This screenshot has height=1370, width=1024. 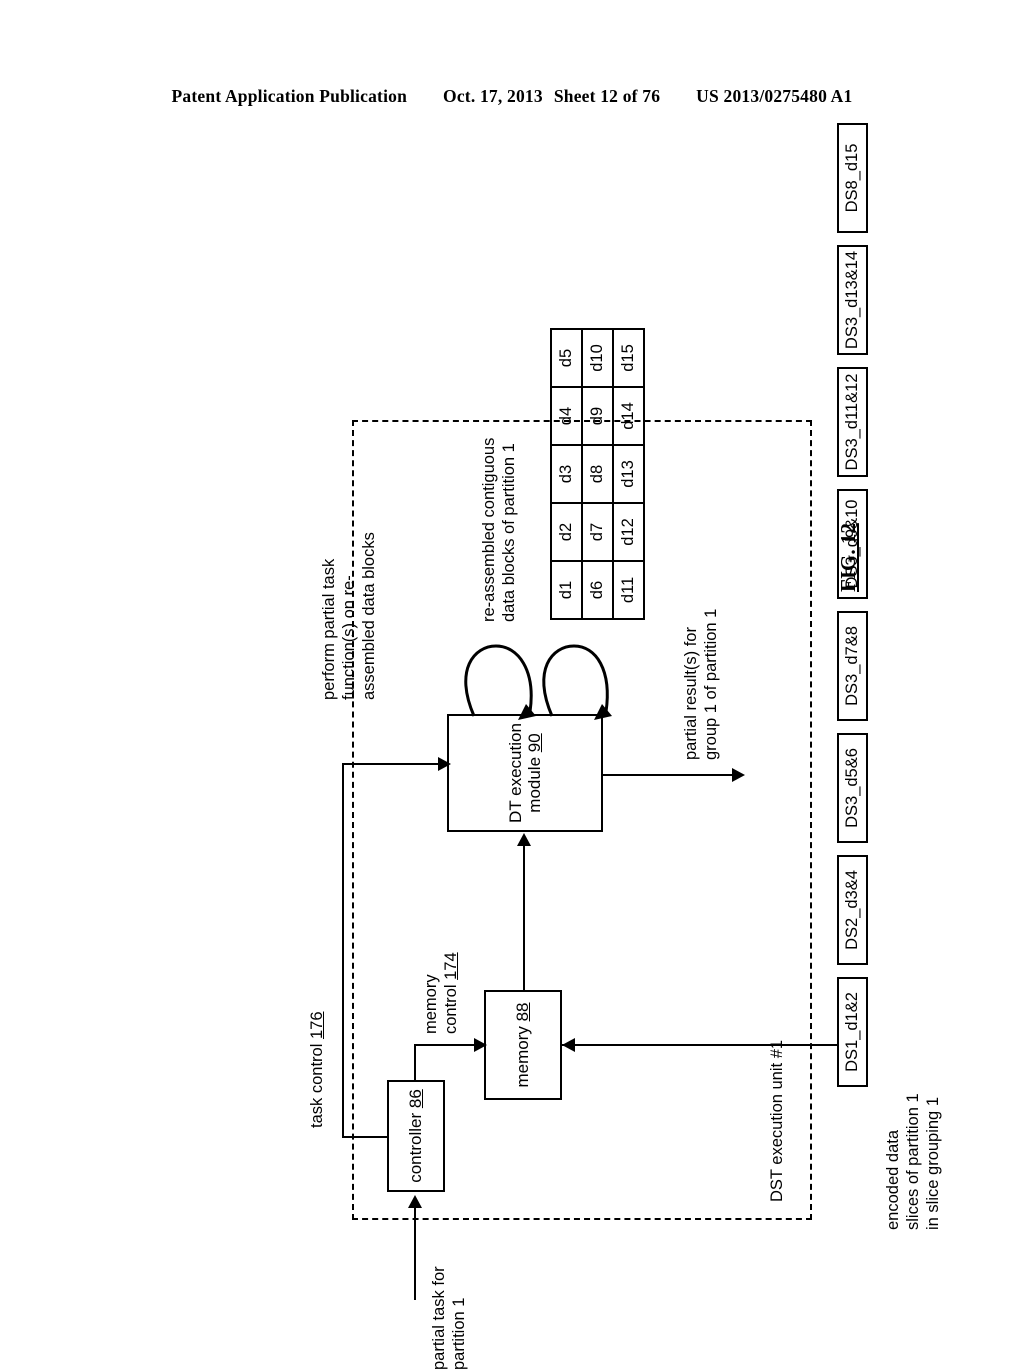 What do you see at coordinates (415, 1254) in the screenshot?
I see `partial-task-line` at bounding box center [415, 1254].